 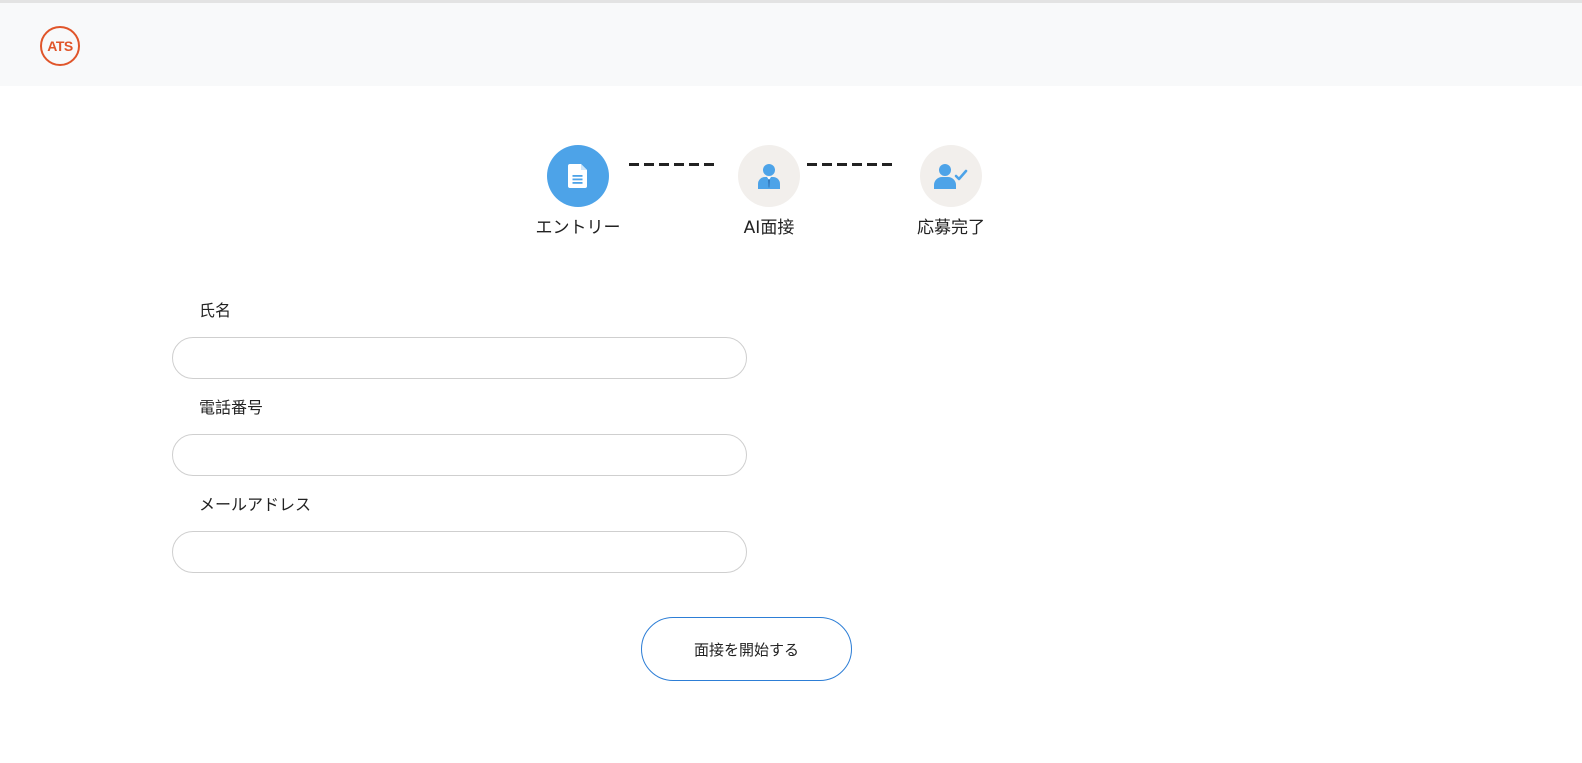 I want to click on step-complete-label: 応募完了, so click(x=951, y=228).